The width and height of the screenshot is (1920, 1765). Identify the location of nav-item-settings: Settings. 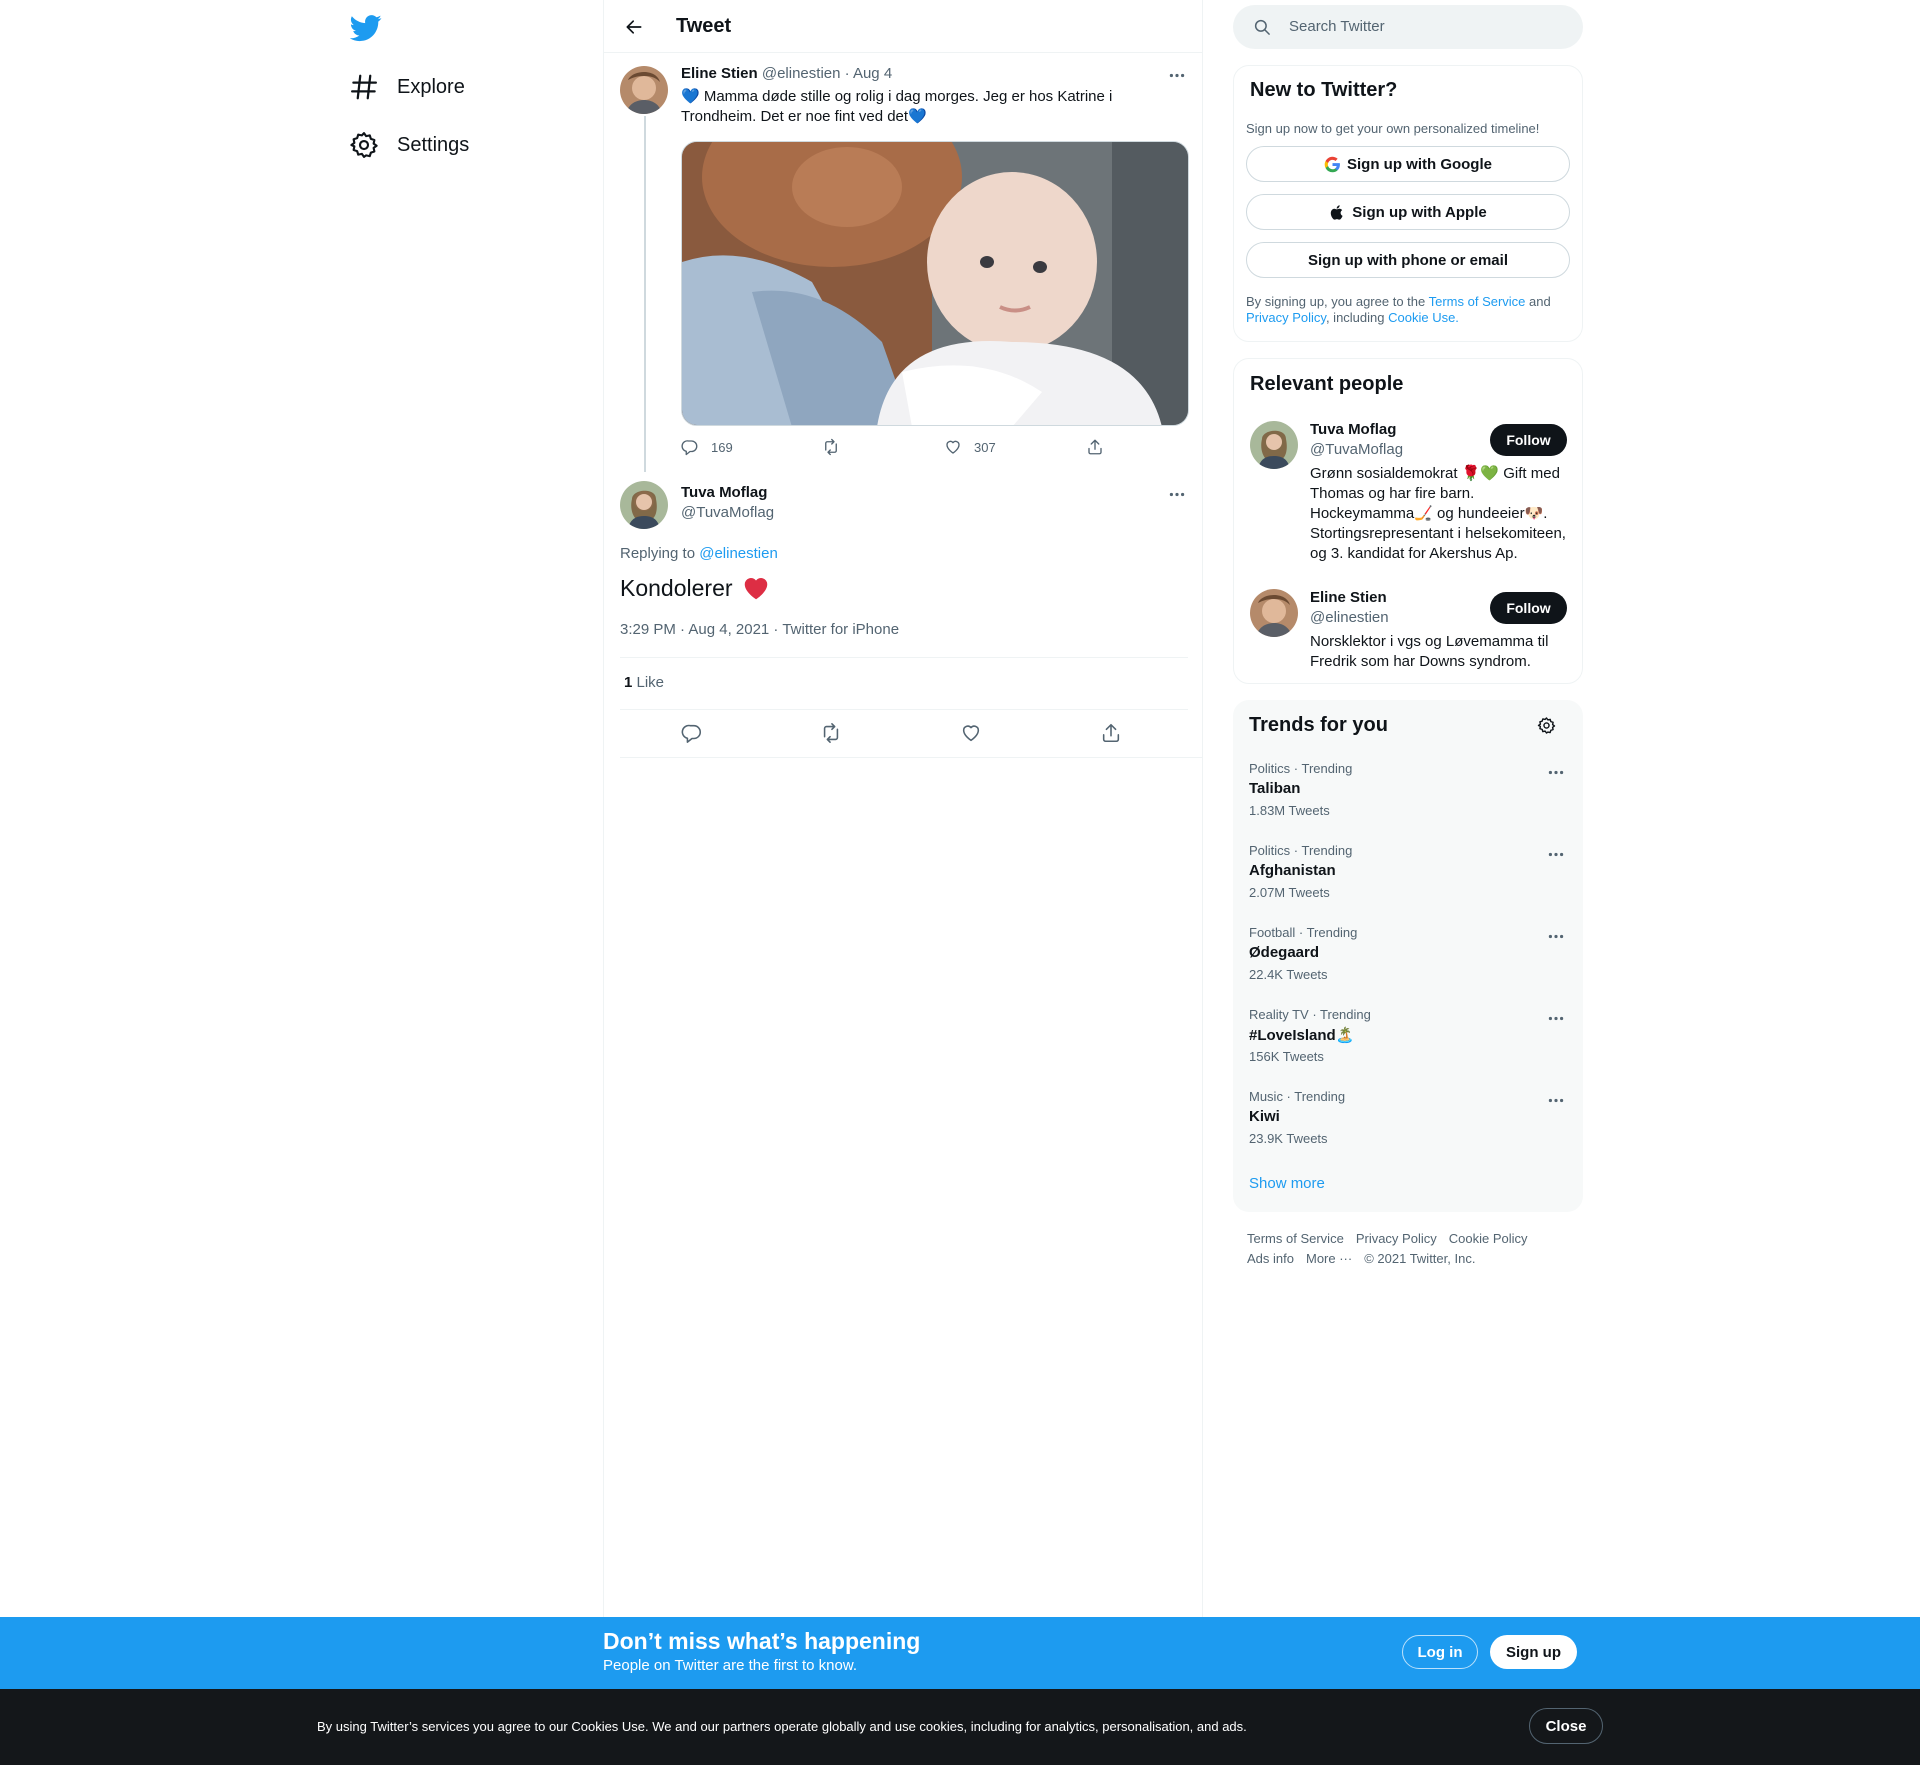
(409, 145).